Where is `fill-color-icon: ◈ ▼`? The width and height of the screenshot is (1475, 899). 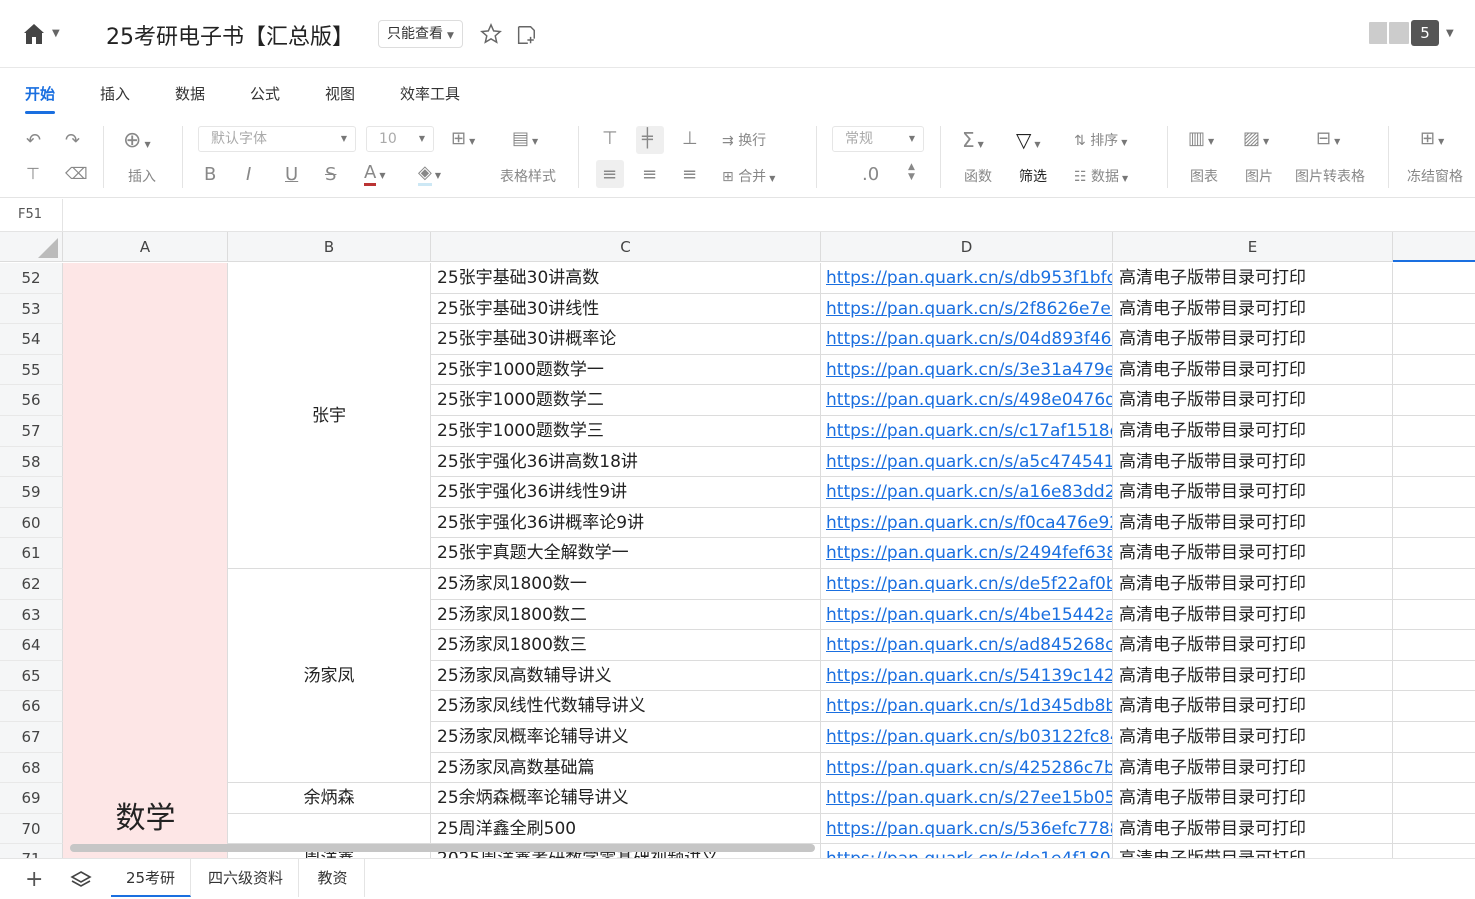
fill-color-icon: ◈ ▼ is located at coordinates (429, 174).